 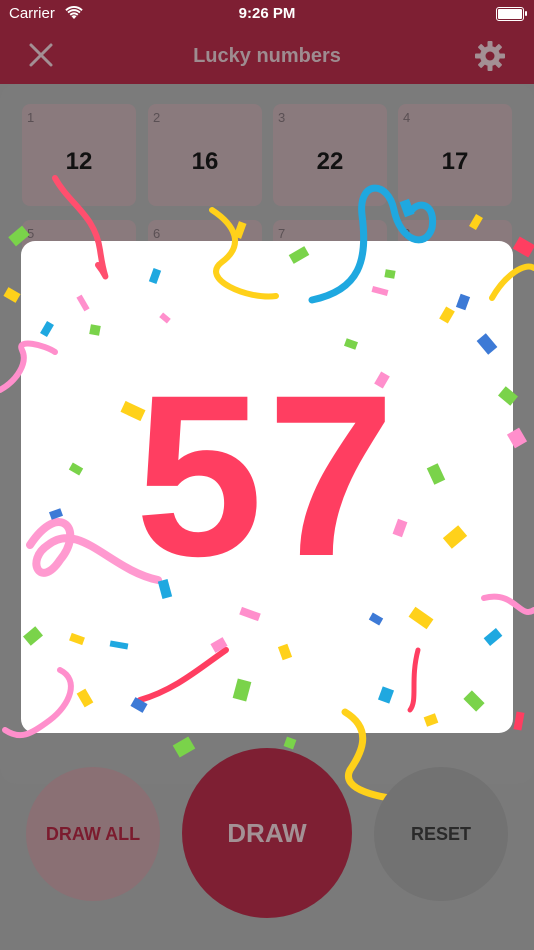 What do you see at coordinates (511, 14) in the screenshot?
I see `battery-icon` at bounding box center [511, 14].